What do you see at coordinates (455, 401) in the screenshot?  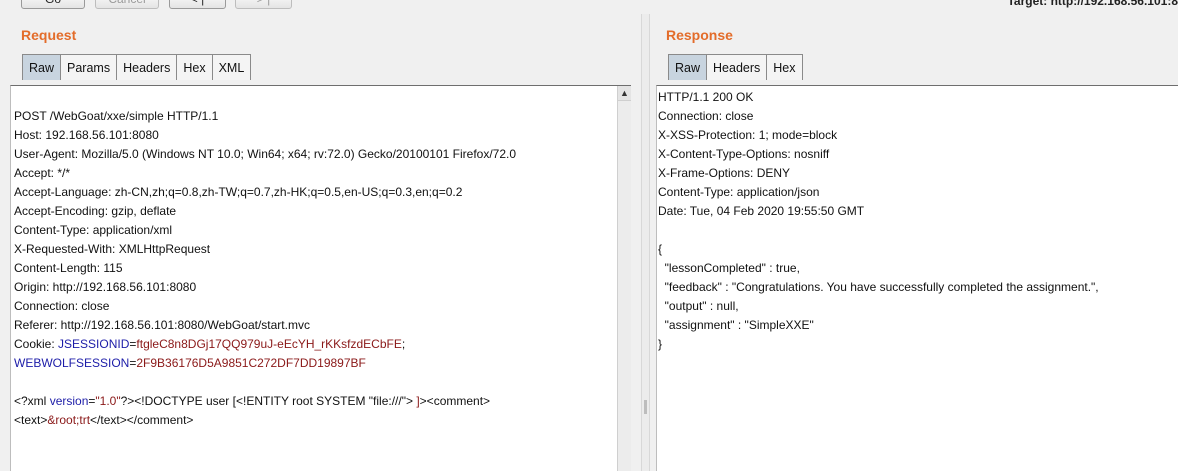 I see `xml-comment-open: ><comment>` at bounding box center [455, 401].